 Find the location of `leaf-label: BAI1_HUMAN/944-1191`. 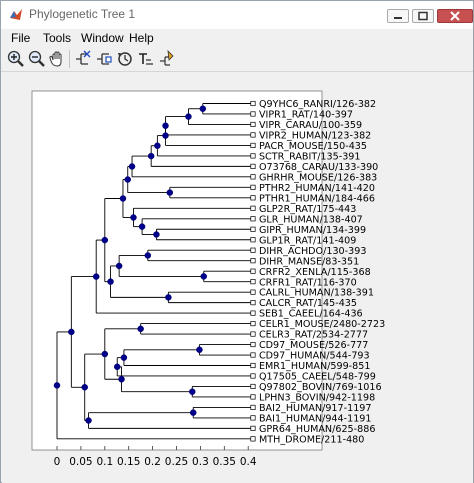

leaf-label: BAI1_HUMAN/944-1191 is located at coordinates (315, 419).